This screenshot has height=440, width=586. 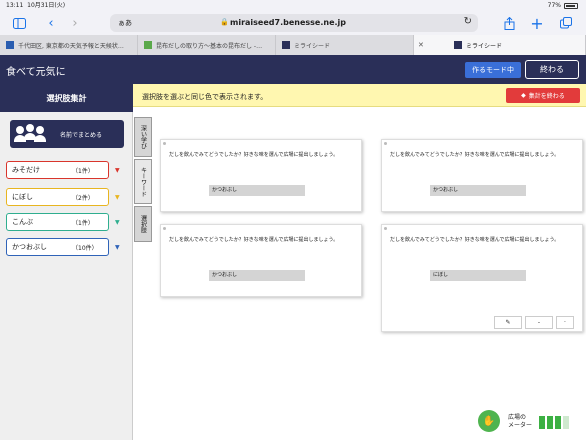 I want to click on address-bar: ぁあ 🔒 miraiseed7.benesse.ne.jp ↻, so click(x=294, y=23).